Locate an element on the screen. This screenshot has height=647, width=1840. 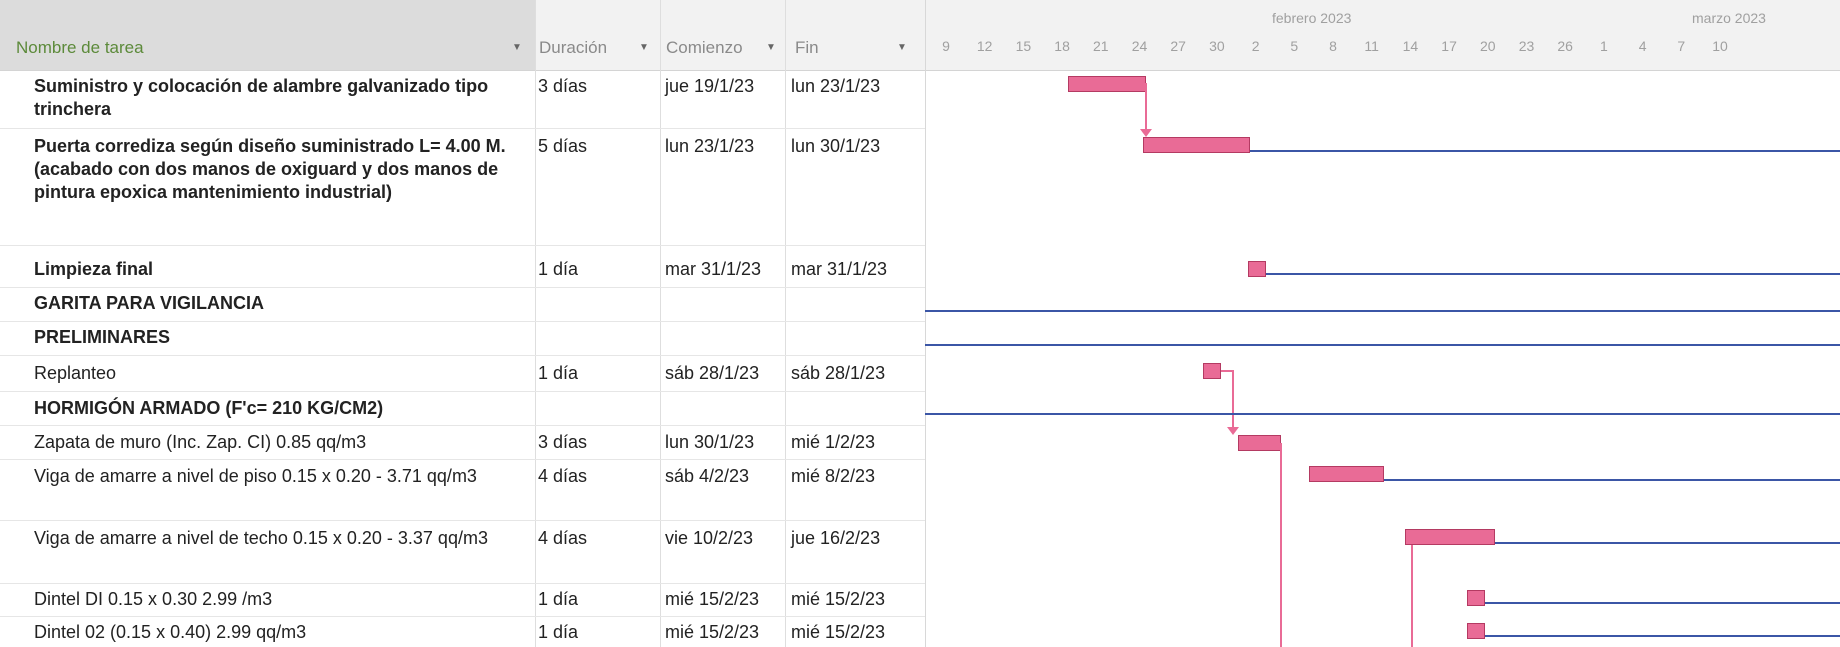
task-end: lun 23/1/23 is located at coordinates (836, 86).